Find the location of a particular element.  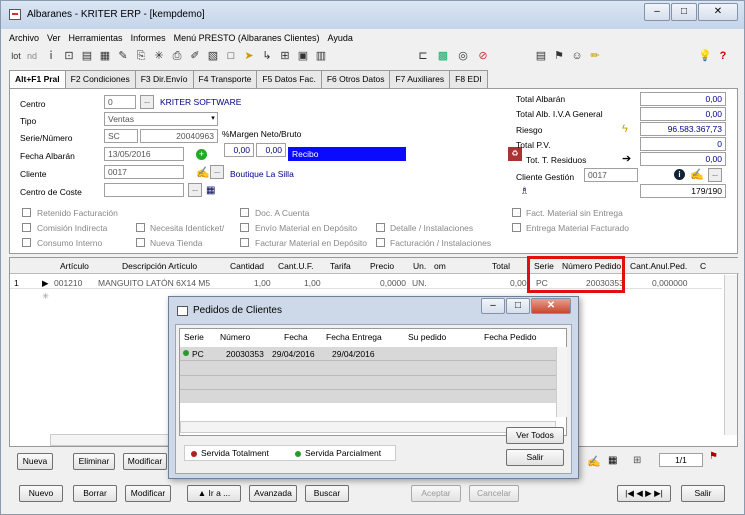

dialog-salir-button: Salir is located at coordinates (535, 457).